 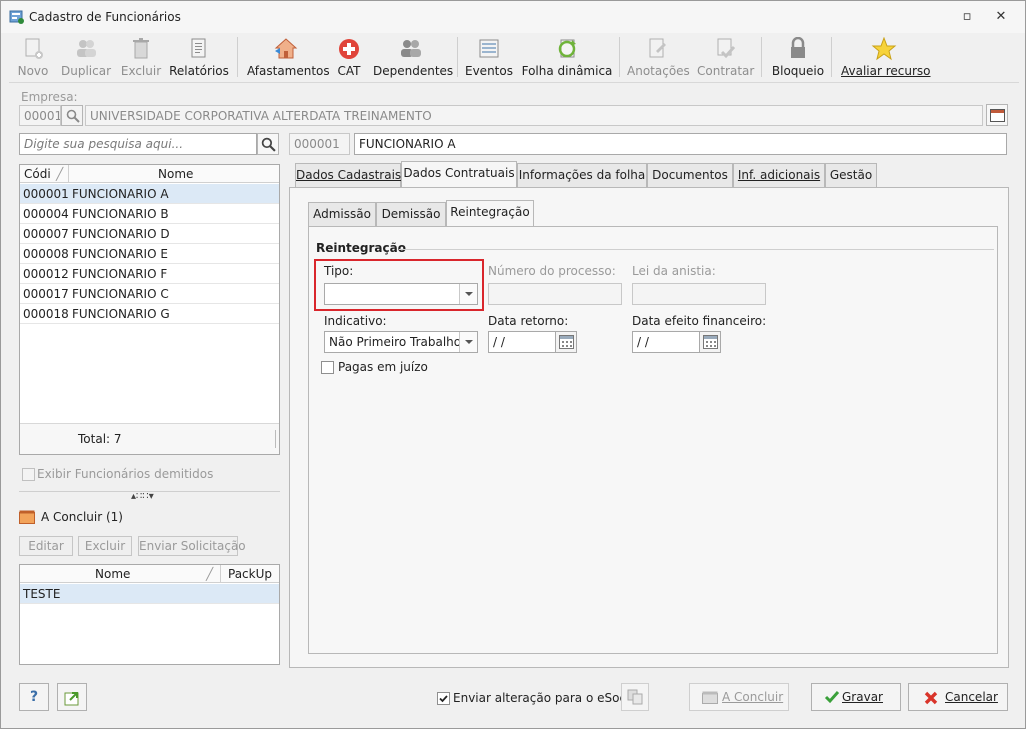 I want to click on search-button, so click(x=268, y=144).